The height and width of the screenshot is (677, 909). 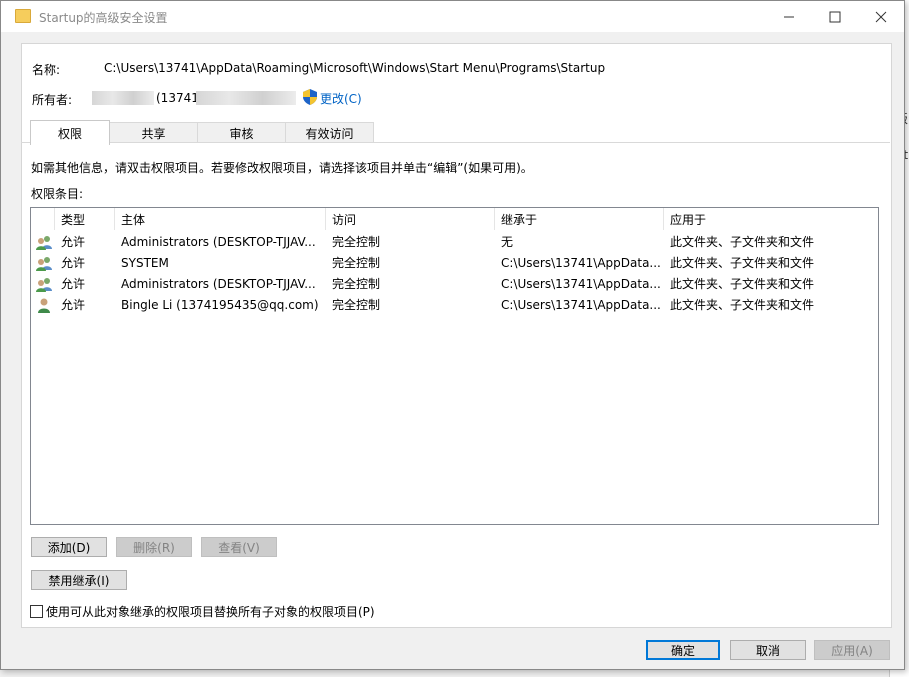 What do you see at coordinates (133, 219) in the screenshot?
I see `header-label: 主体` at bounding box center [133, 219].